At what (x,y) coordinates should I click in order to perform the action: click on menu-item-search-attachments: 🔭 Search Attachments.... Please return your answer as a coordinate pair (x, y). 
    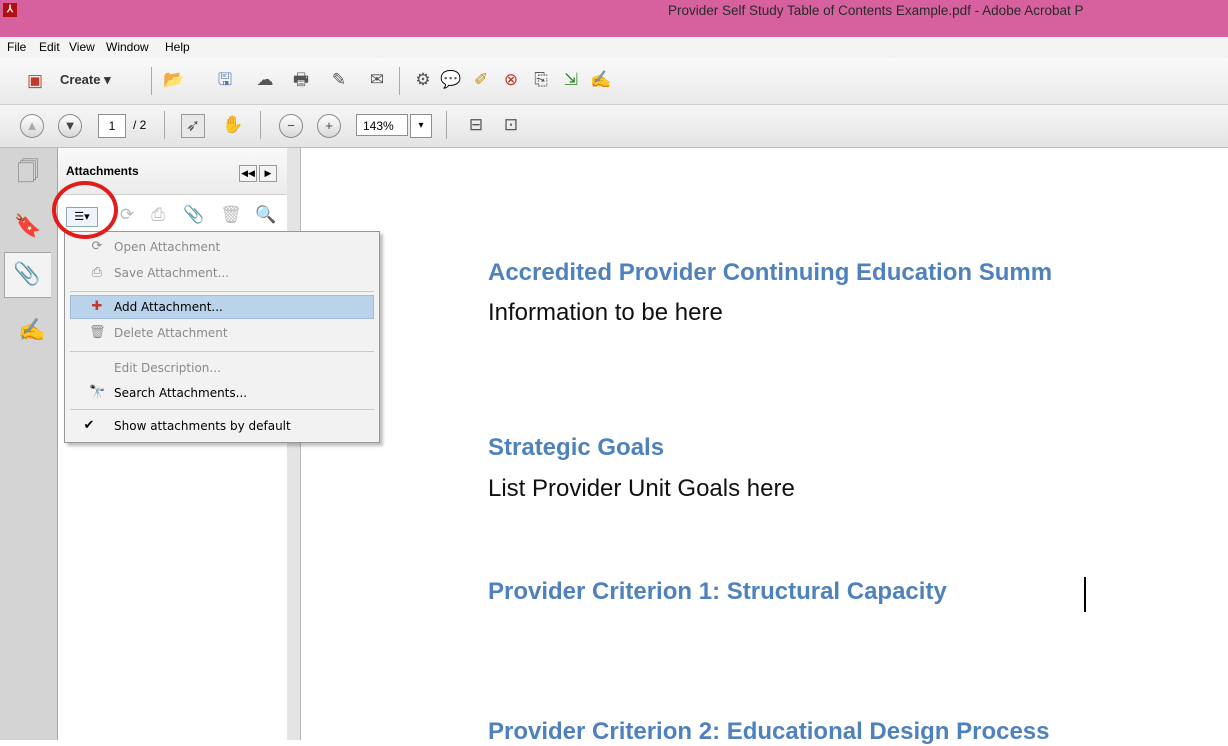
    Looking at the image, I should click on (222, 393).